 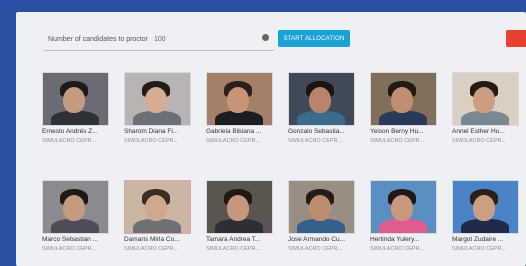 What do you see at coordinates (314, 38) in the screenshot?
I see `start-allocation-button: START ALLOCATION` at bounding box center [314, 38].